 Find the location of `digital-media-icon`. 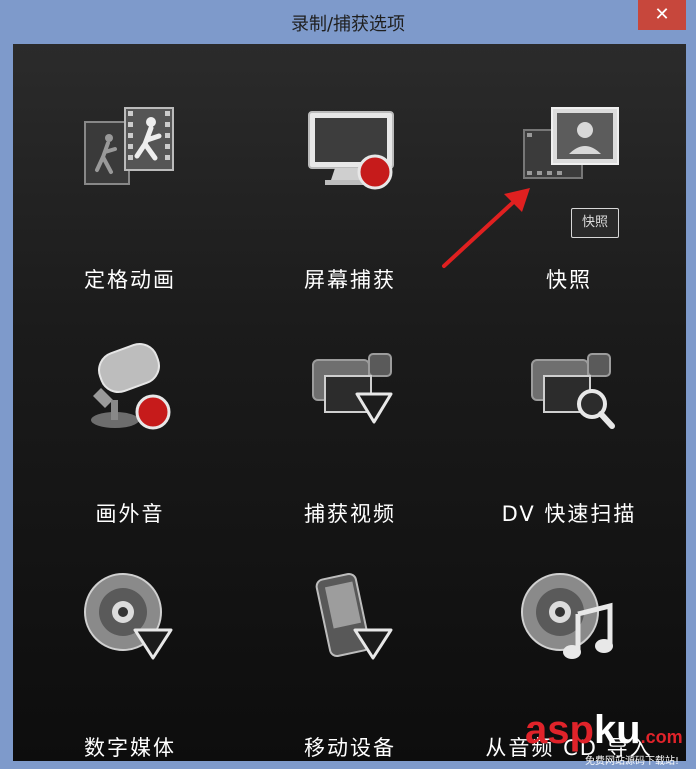

digital-media-icon is located at coordinates (128, 616).